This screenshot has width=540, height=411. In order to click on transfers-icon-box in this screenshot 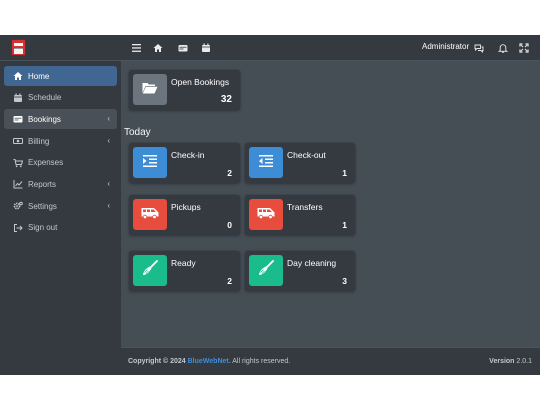, I will do `click(266, 214)`.